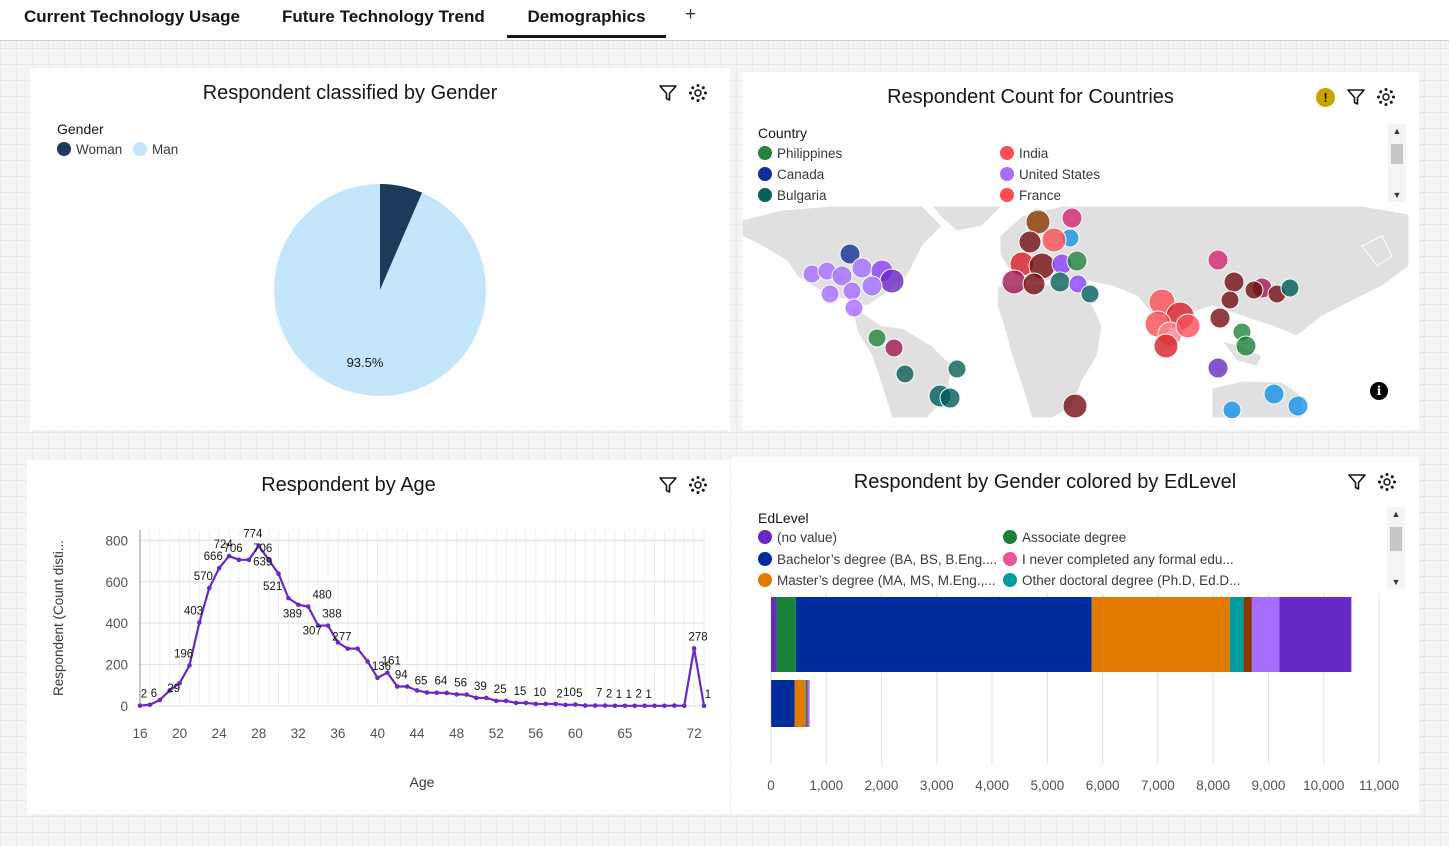  Describe the element at coordinates (337, 733) in the screenshot. I see `x-tick-label: 36` at that location.